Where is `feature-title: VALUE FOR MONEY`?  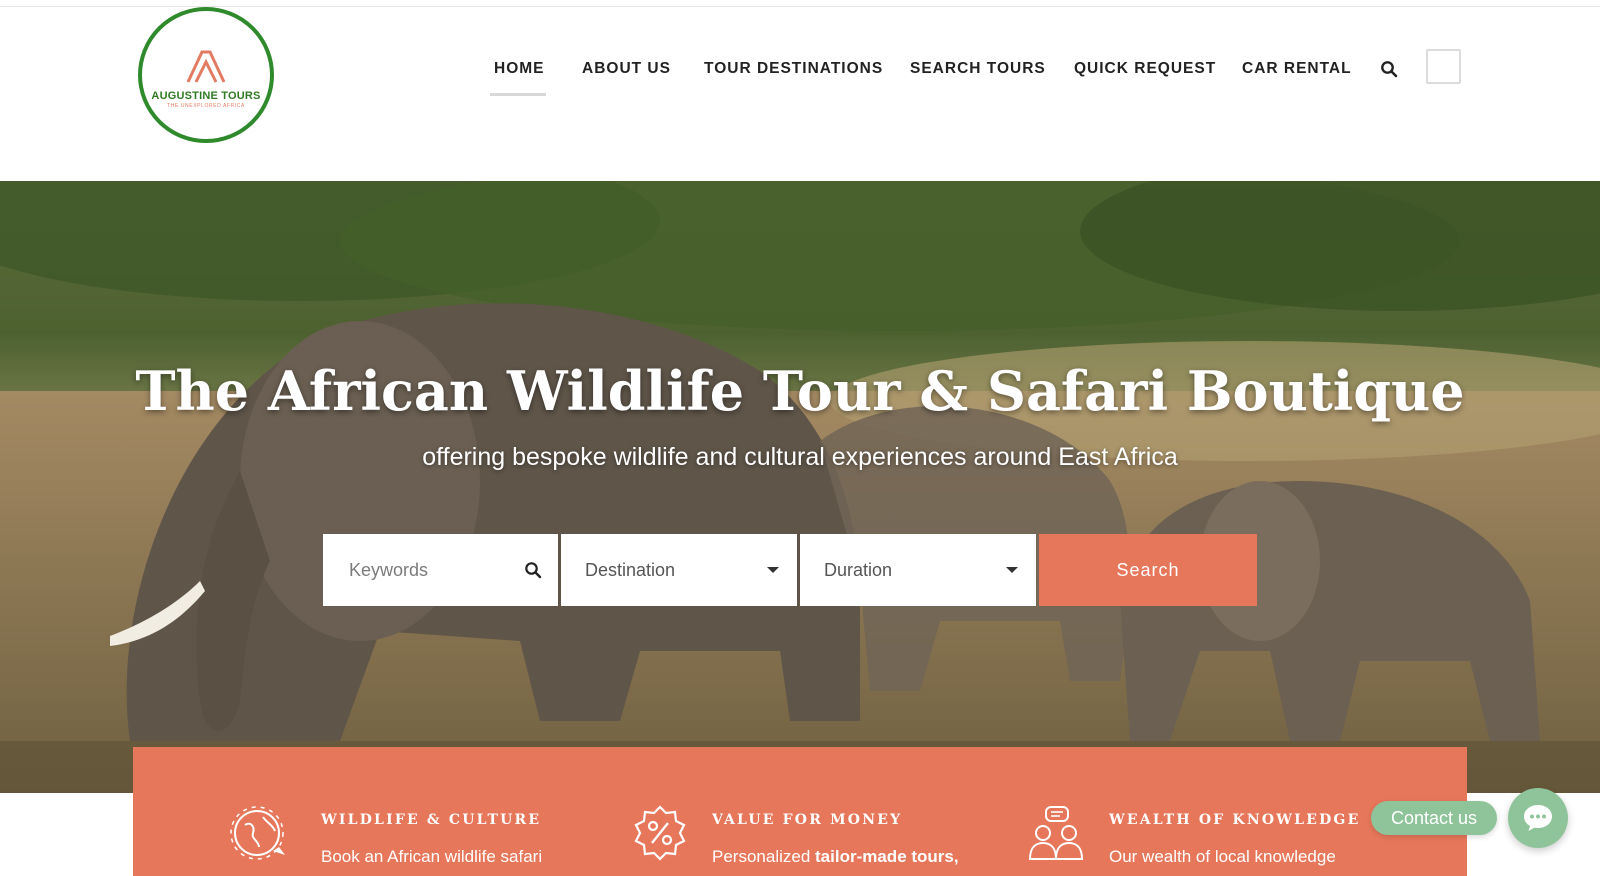 feature-title: VALUE FOR MONEY is located at coordinates (807, 820).